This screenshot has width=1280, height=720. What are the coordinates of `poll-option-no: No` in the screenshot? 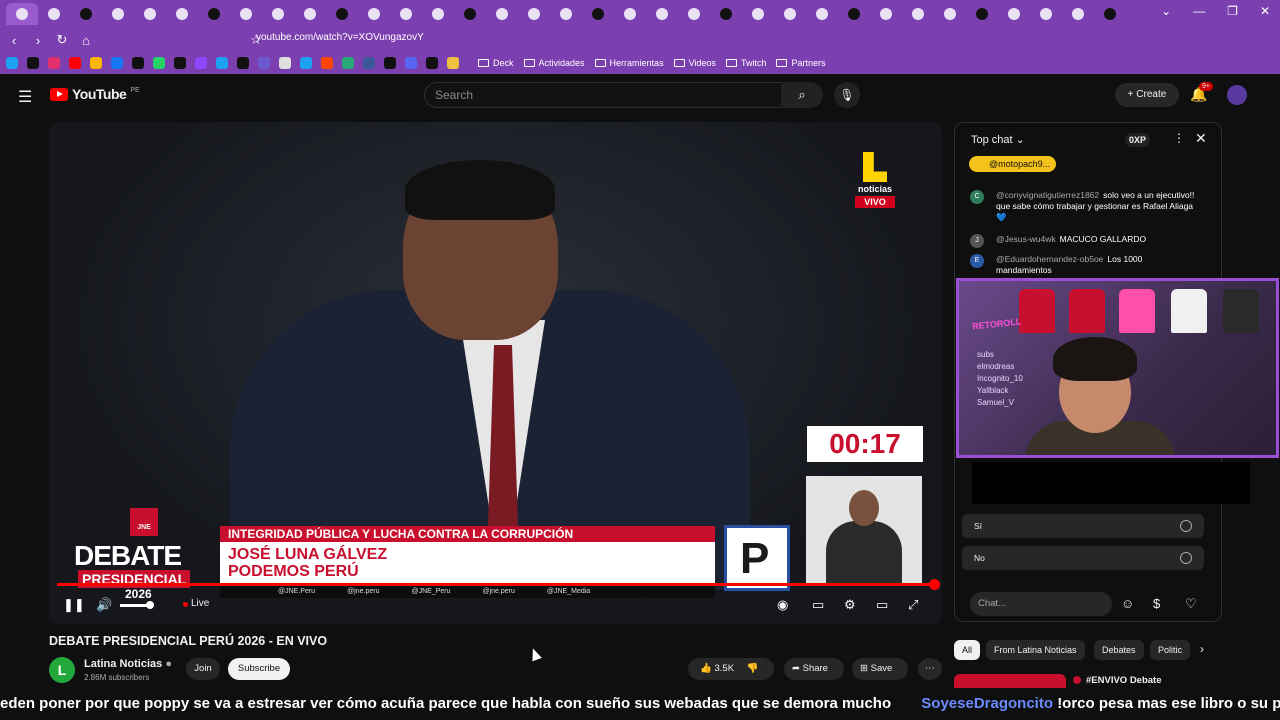 It's located at (1083, 558).